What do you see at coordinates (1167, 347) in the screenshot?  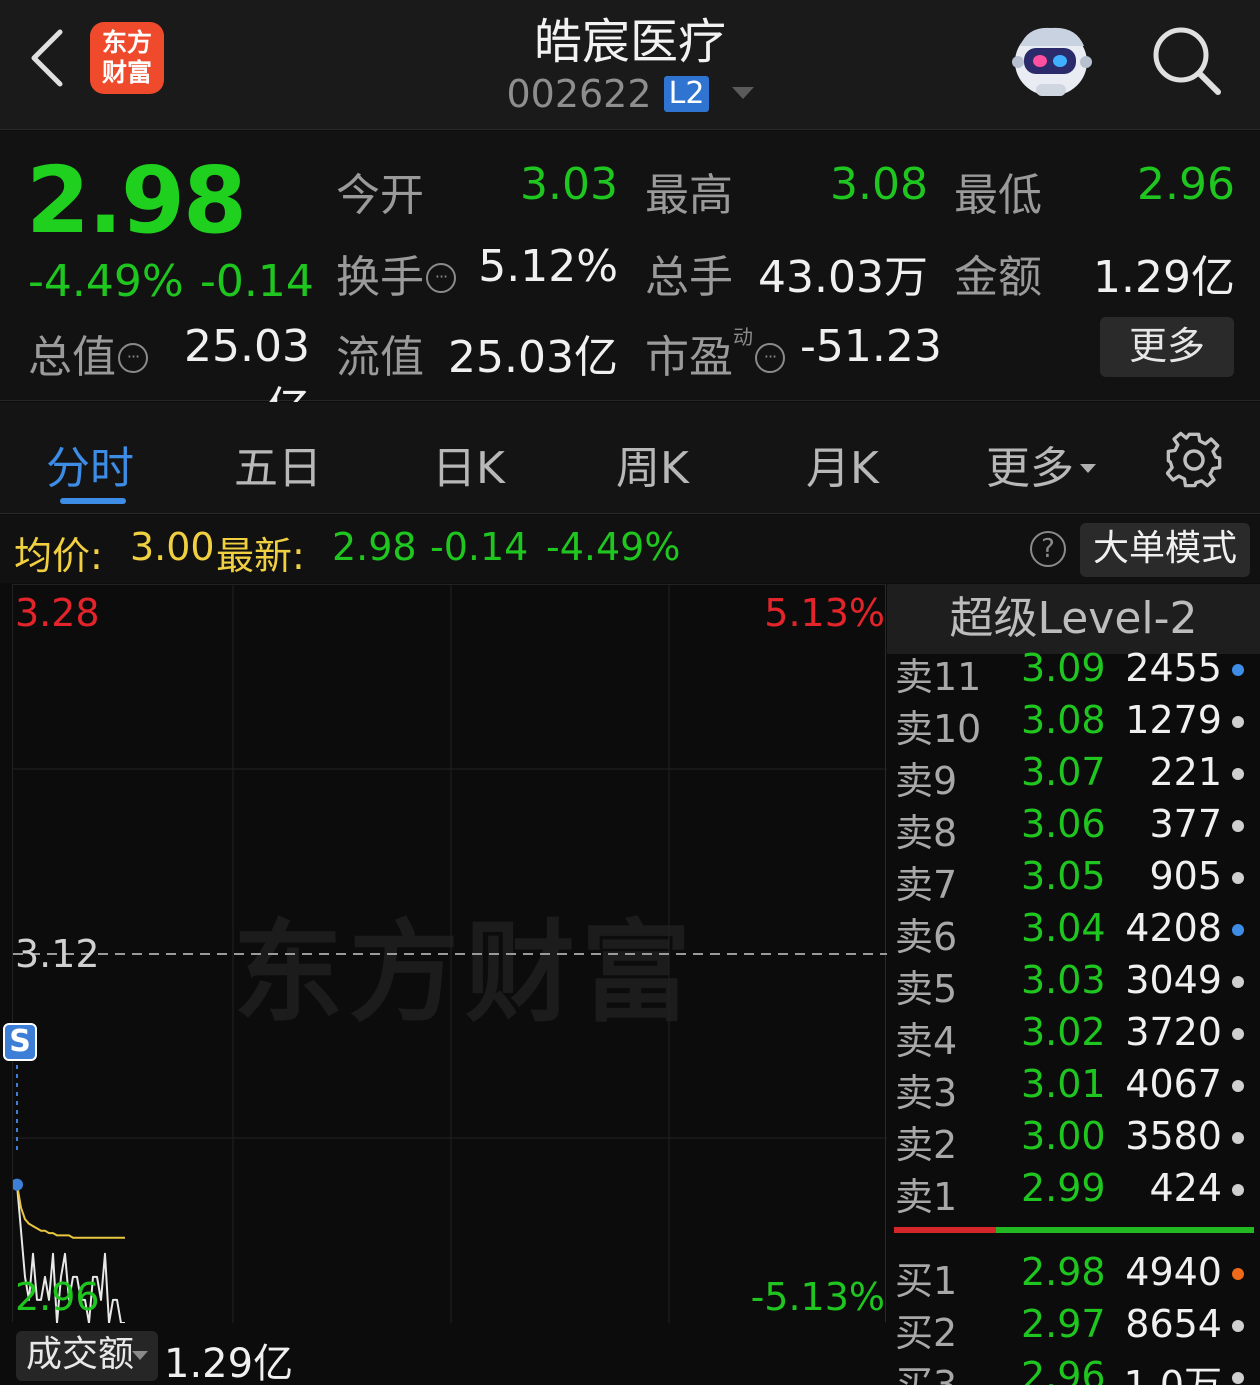 I see `more-button: 更多` at bounding box center [1167, 347].